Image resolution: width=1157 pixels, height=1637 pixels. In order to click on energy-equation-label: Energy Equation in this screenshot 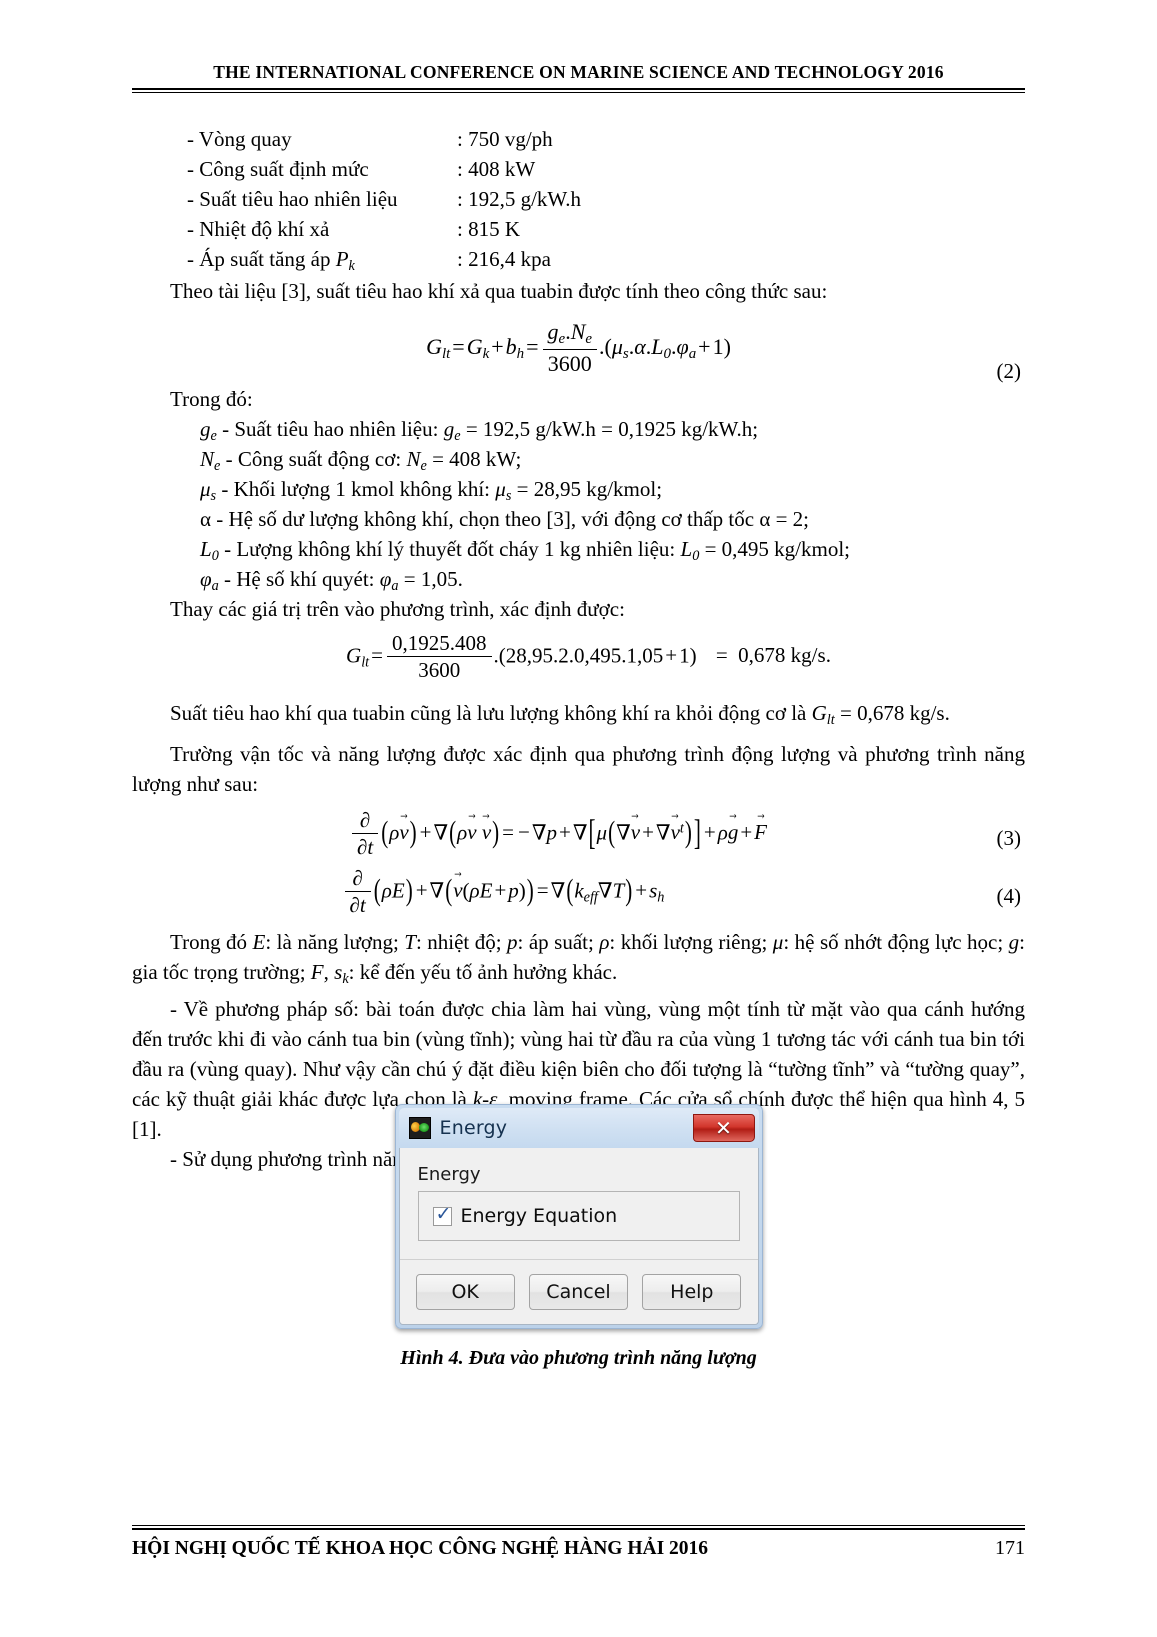, I will do `click(539, 1216)`.